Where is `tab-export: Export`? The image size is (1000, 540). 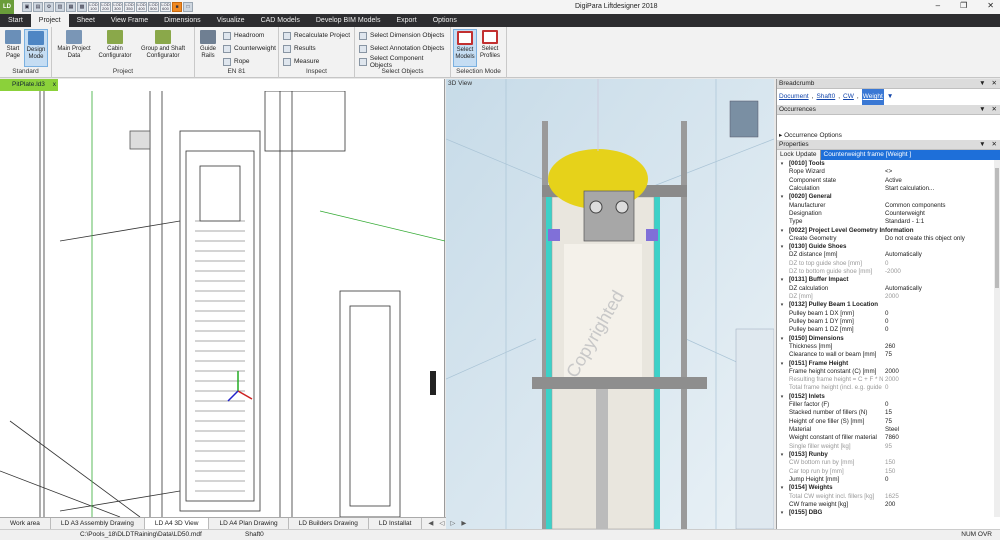
tab-export: Export is located at coordinates (406, 20).